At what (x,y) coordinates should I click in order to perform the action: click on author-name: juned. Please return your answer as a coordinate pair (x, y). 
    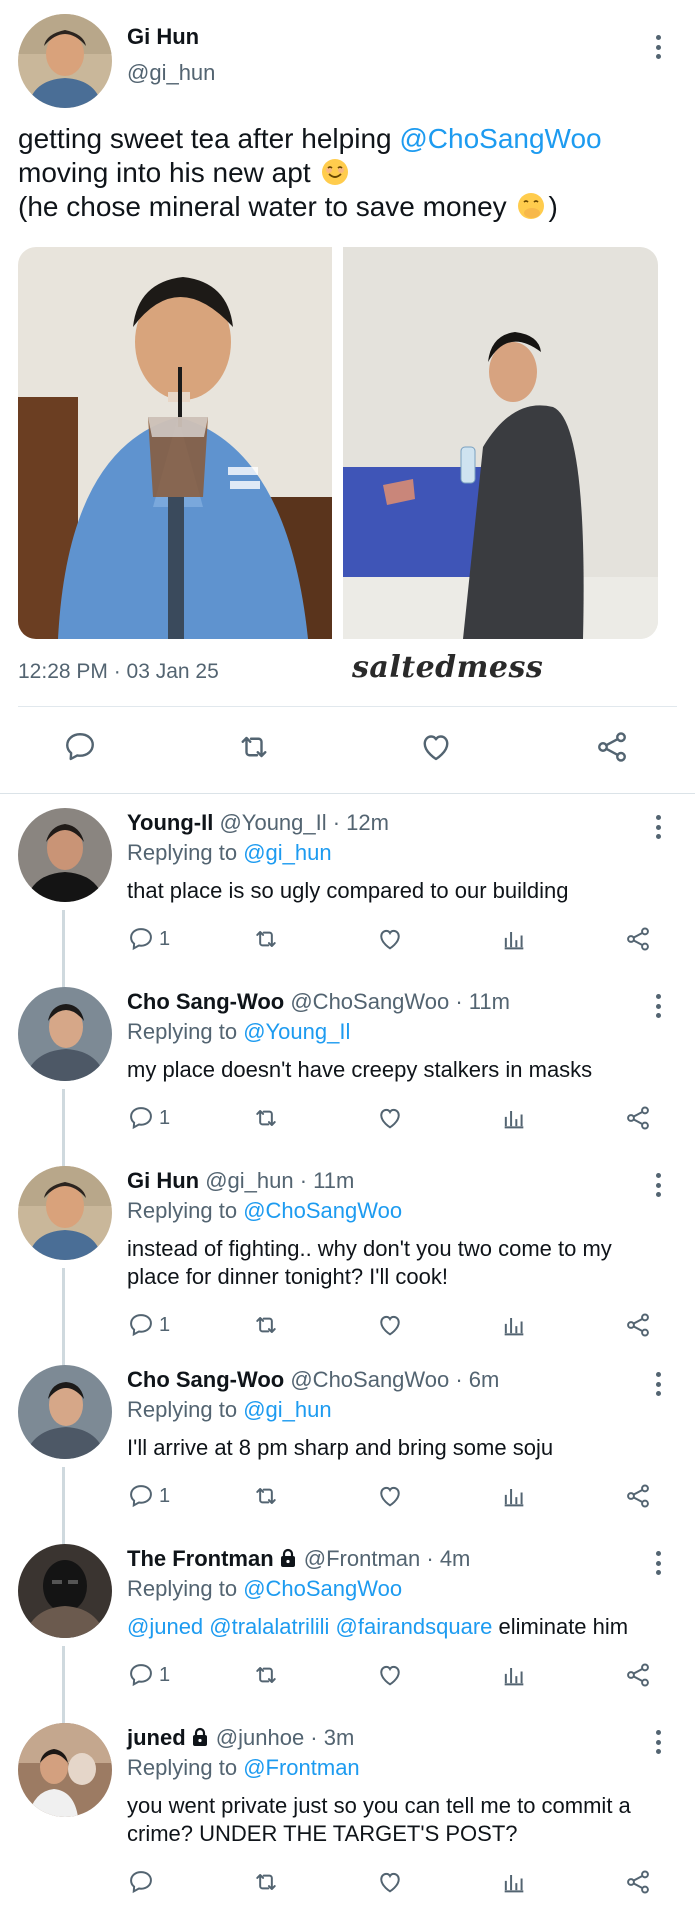
    Looking at the image, I should click on (156, 1737).